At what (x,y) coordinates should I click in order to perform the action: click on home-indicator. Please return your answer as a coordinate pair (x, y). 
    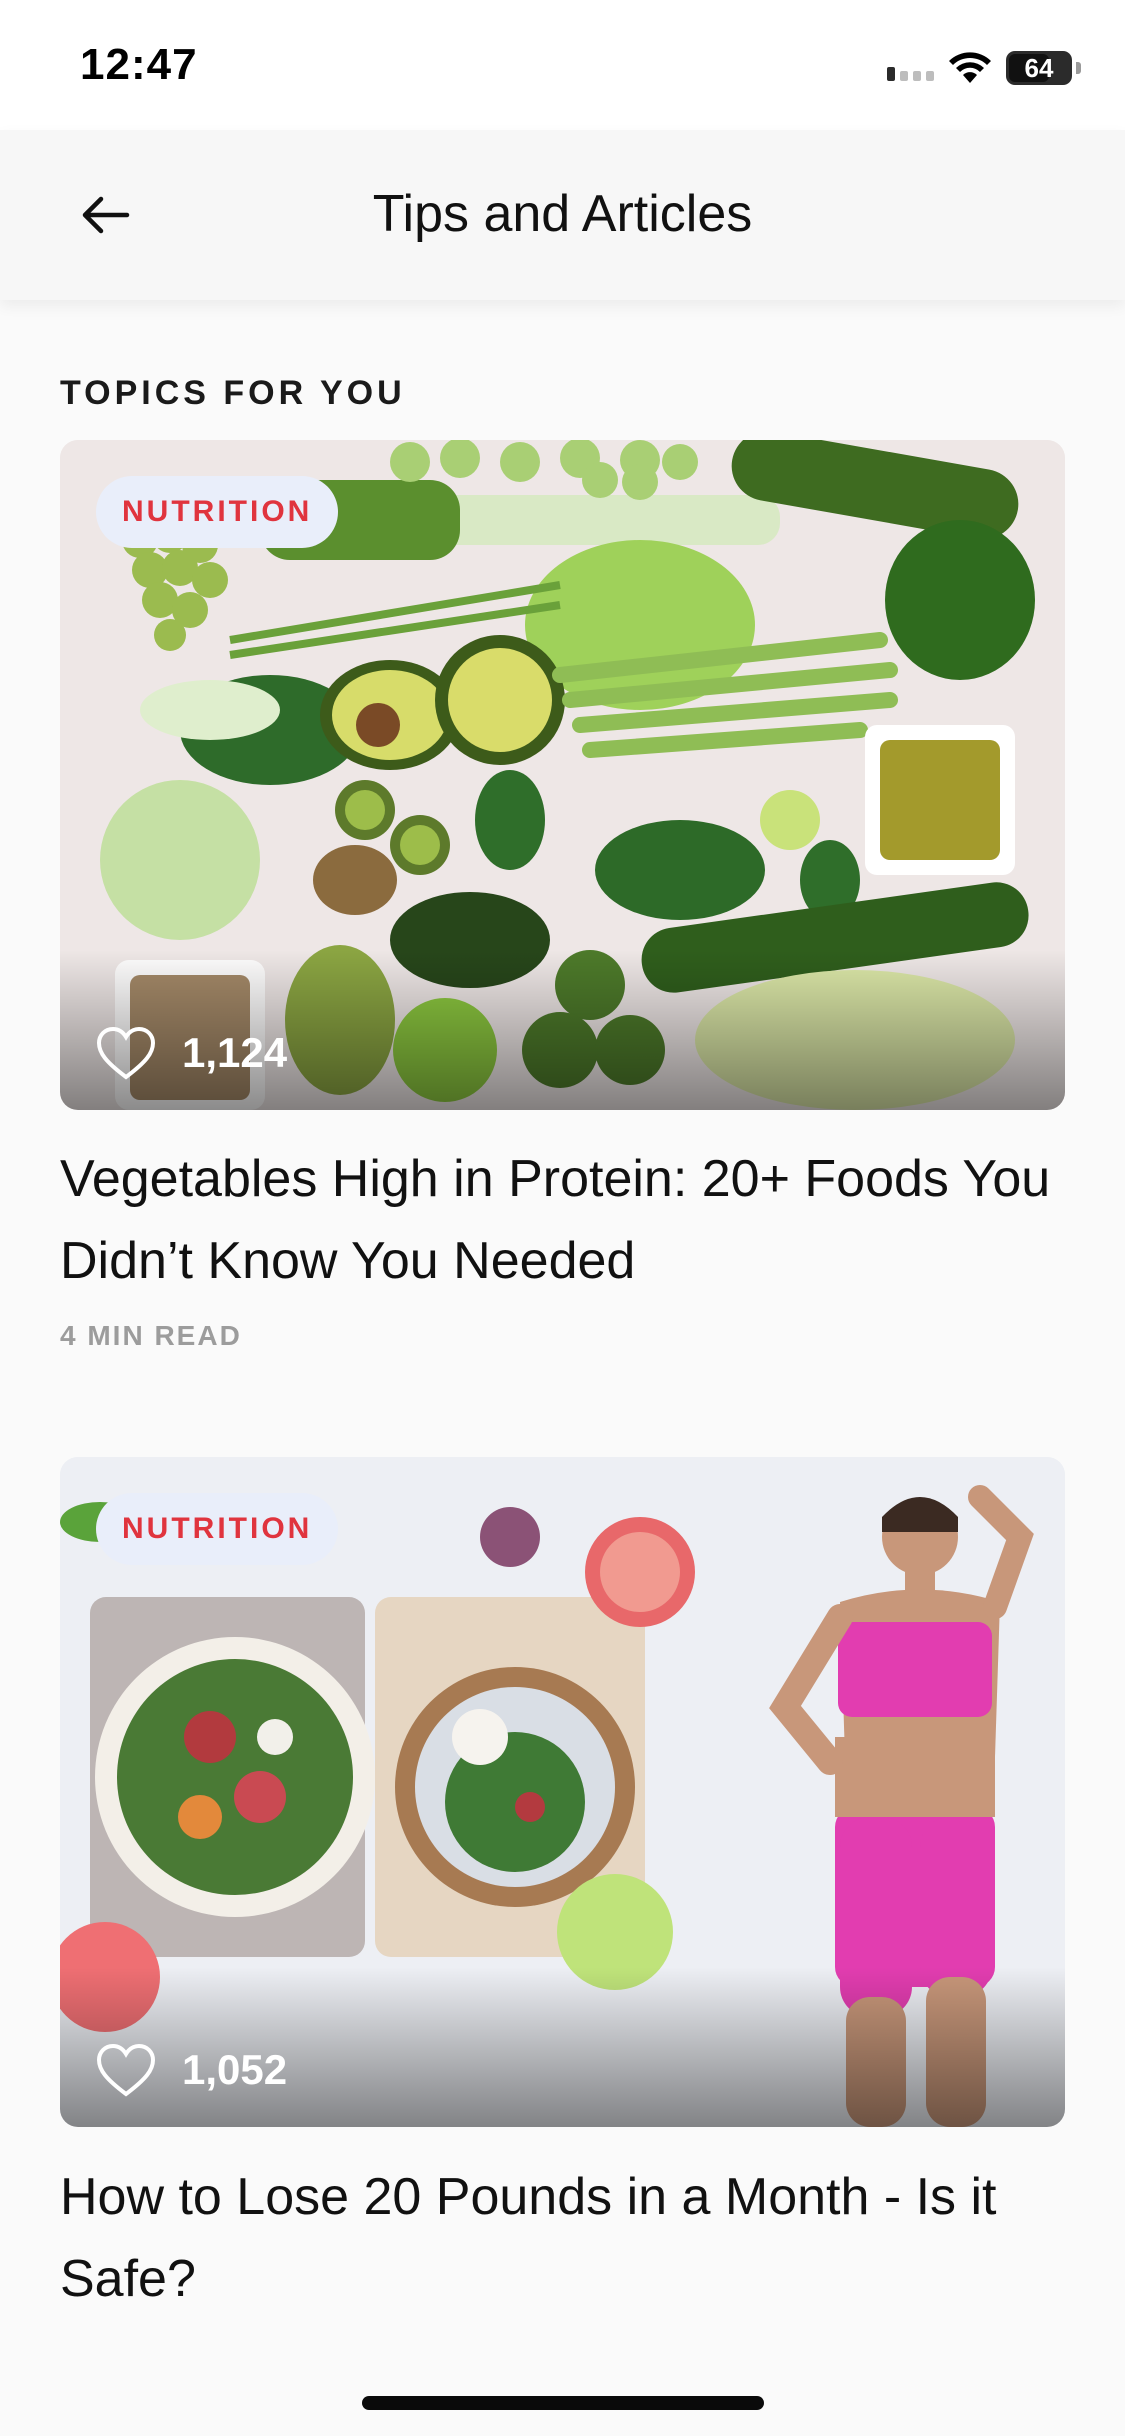
    Looking at the image, I should click on (563, 2403).